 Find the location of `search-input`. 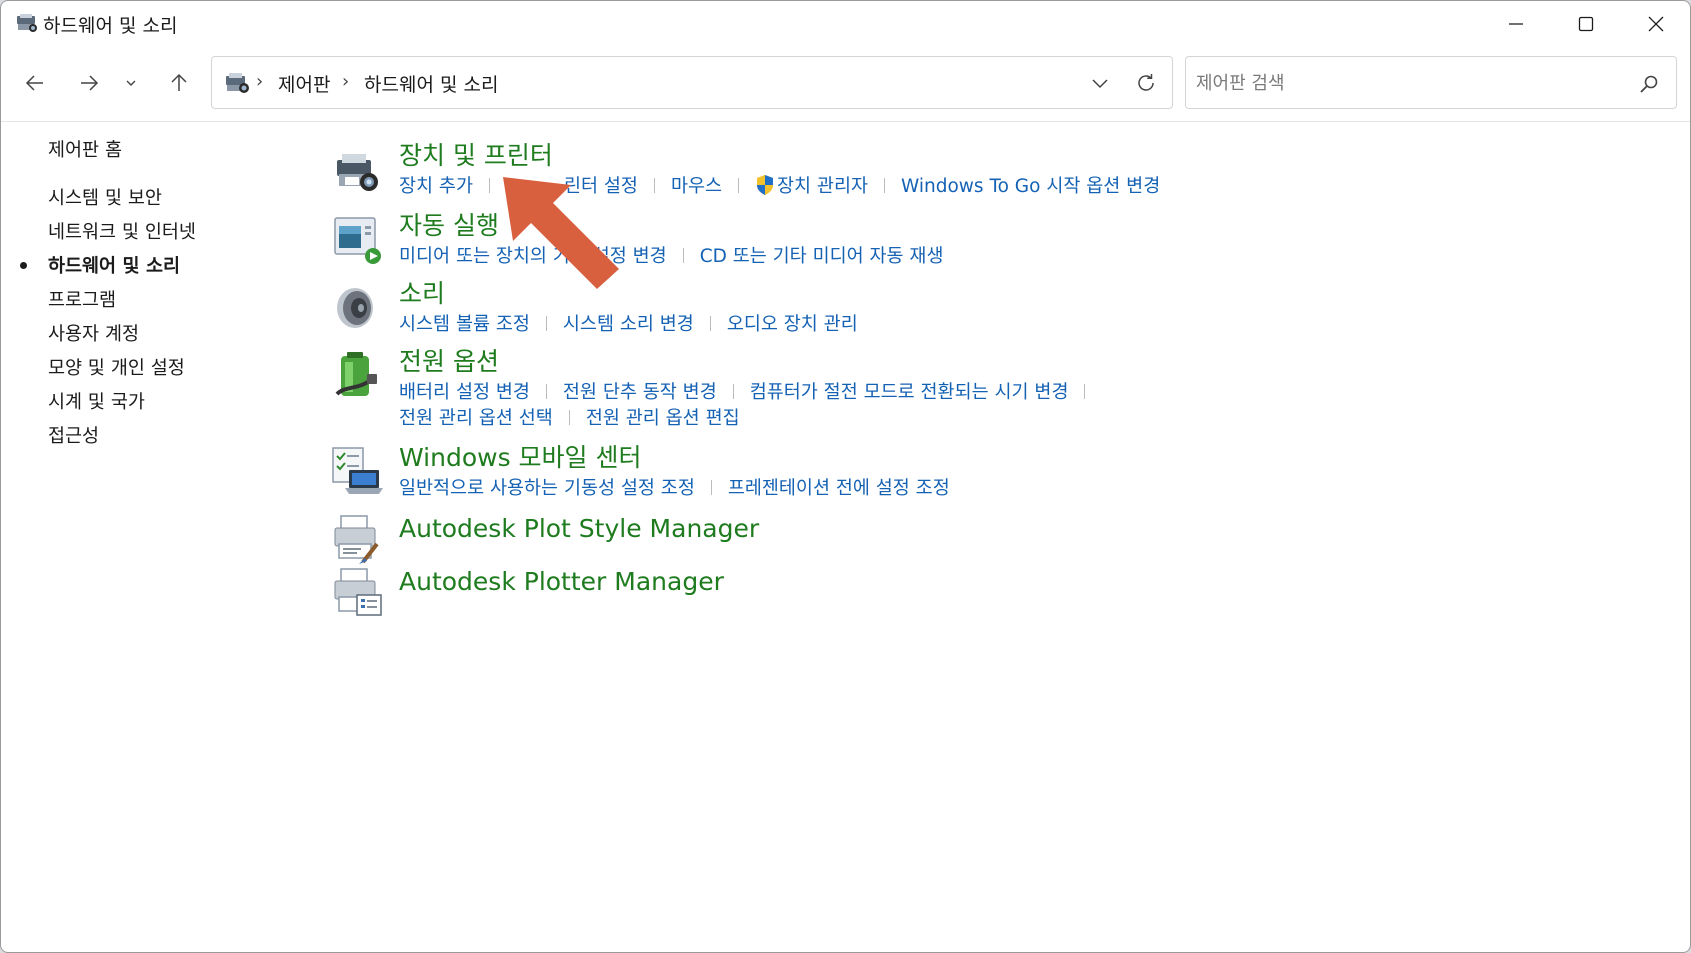

search-input is located at coordinates (1406, 83).